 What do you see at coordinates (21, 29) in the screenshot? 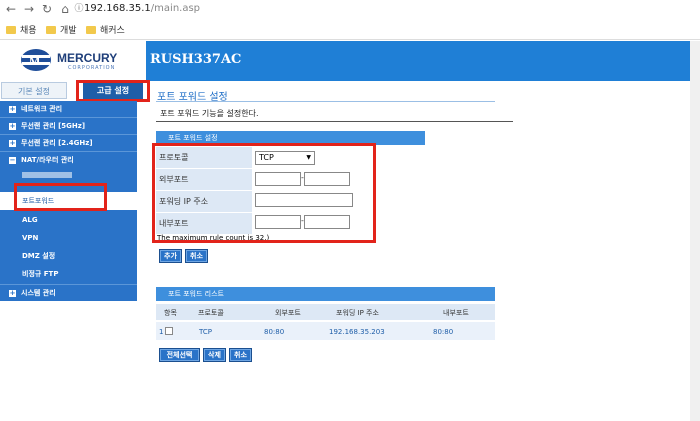
I see `bookmark-item: 채용` at bounding box center [21, 29].